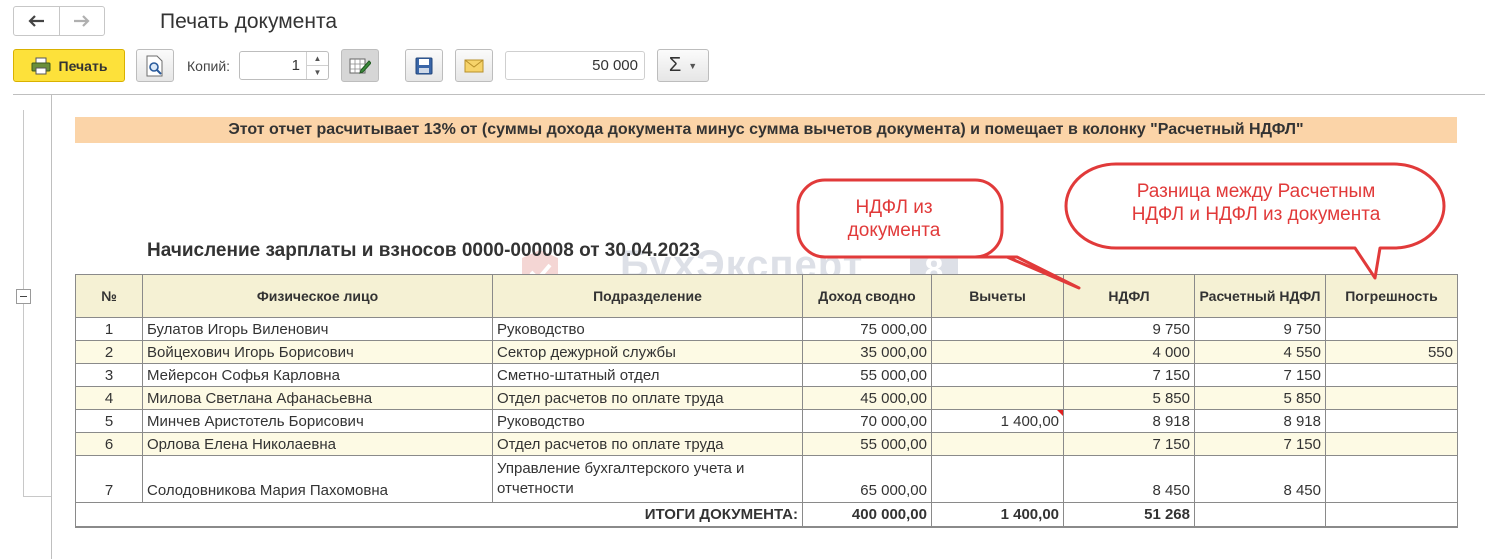 The width and height of the screenshot is (1485, 559). Describe the element at coordinates (474, 65) in the screenshot. I see `send-mail-button` at that location.